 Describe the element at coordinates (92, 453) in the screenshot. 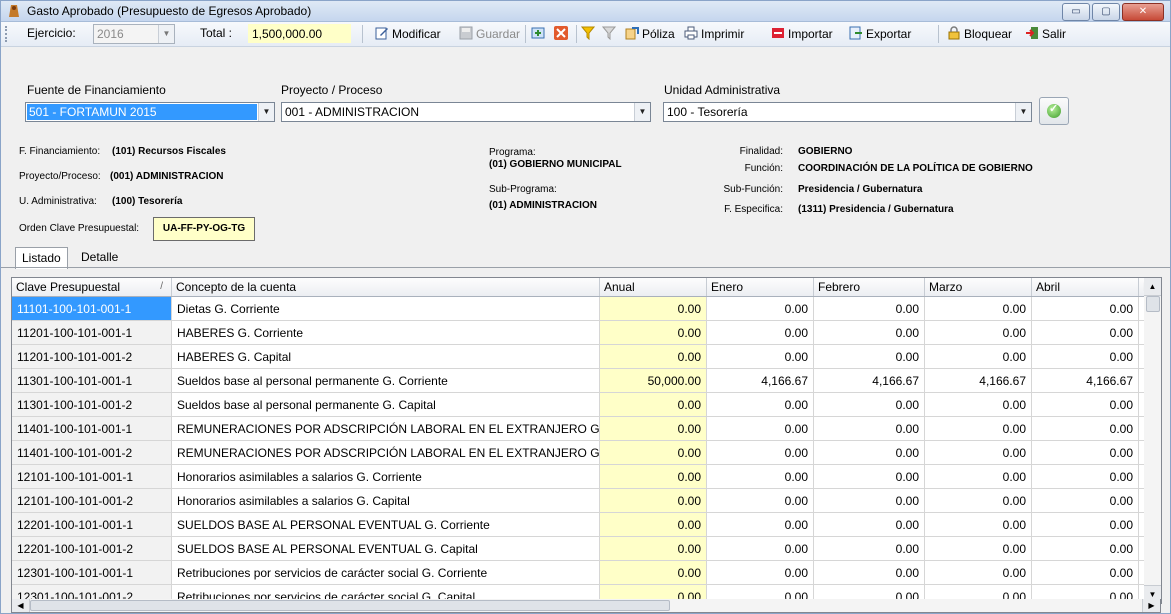

I see `cell-clave: 11401-100-101-001-2` at that location.